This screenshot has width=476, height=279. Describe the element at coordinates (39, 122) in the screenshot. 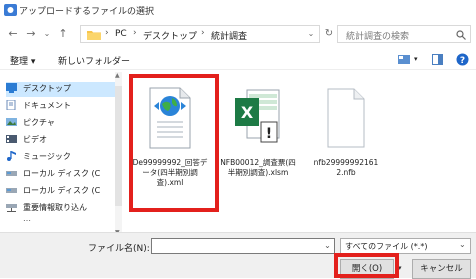

I see `nav-item-label: ピクチャ` at that location.